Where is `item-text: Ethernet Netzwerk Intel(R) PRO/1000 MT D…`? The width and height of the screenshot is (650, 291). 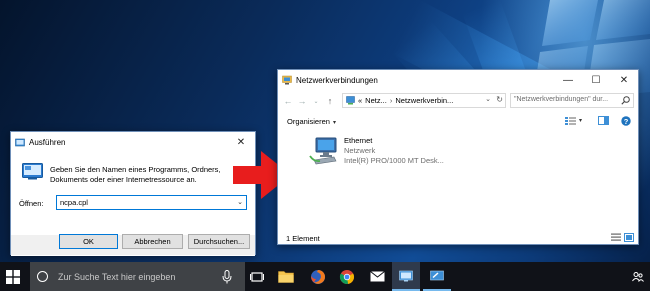
item-text: Ethernet Netzwerk Intel(R) PRO/1000 MT D… is located at coordinates (394, 151).